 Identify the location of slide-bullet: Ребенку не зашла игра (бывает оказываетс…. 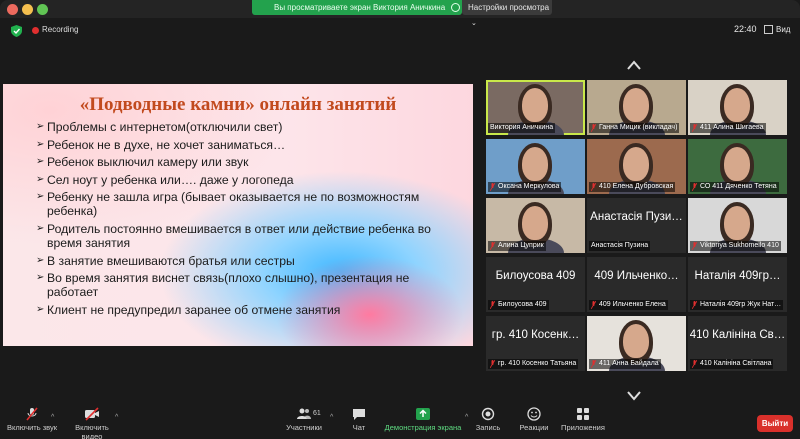
(246, 204).